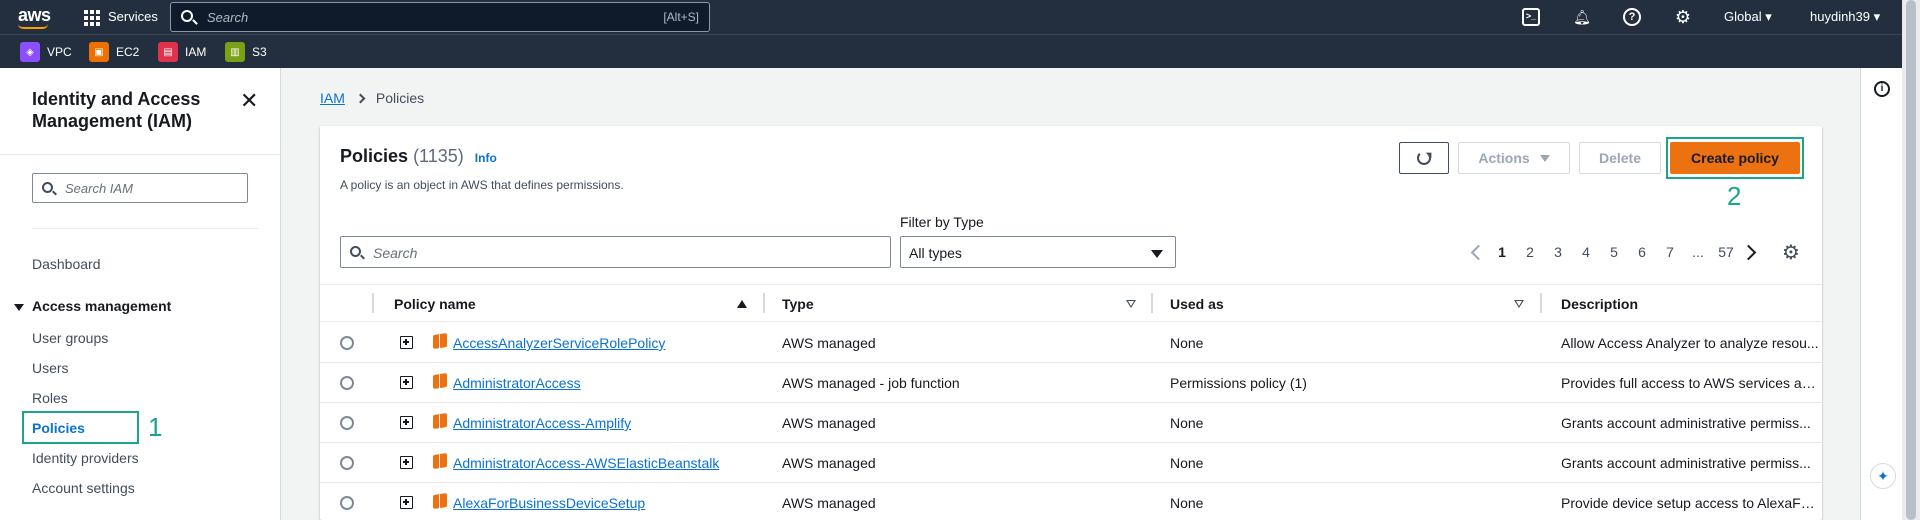 Image resolution: width=1920 pixels, height=520 pixels. What do you see at coordinates (951, 51) in the screenshot?
I see `favorites-bar: ◈ VPC ▣ EC2 ▤ IAM ▥ S3` at bounding box center [951, 51].